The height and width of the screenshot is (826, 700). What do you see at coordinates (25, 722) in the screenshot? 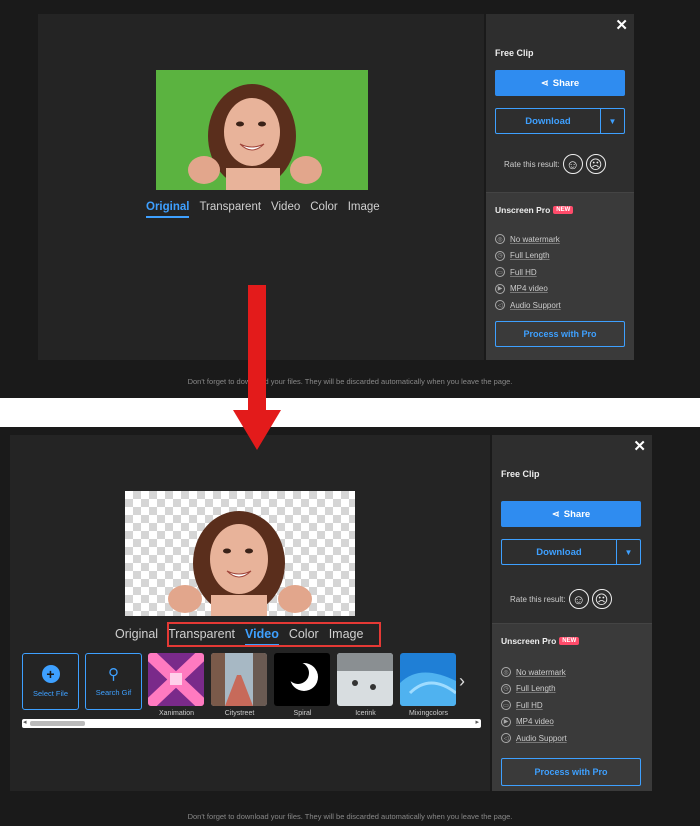
I see `scroll-left-icon: ◂` at bounding box center [25, 722].